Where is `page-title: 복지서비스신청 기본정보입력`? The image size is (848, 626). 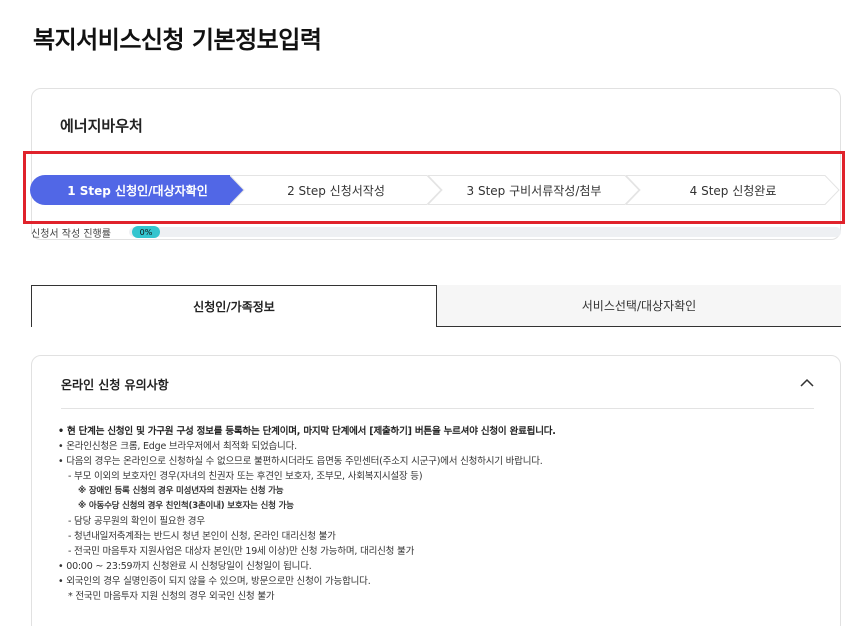 page-title: 복지서비스신청 기본정보입력 is located at coordinates (177, 40).